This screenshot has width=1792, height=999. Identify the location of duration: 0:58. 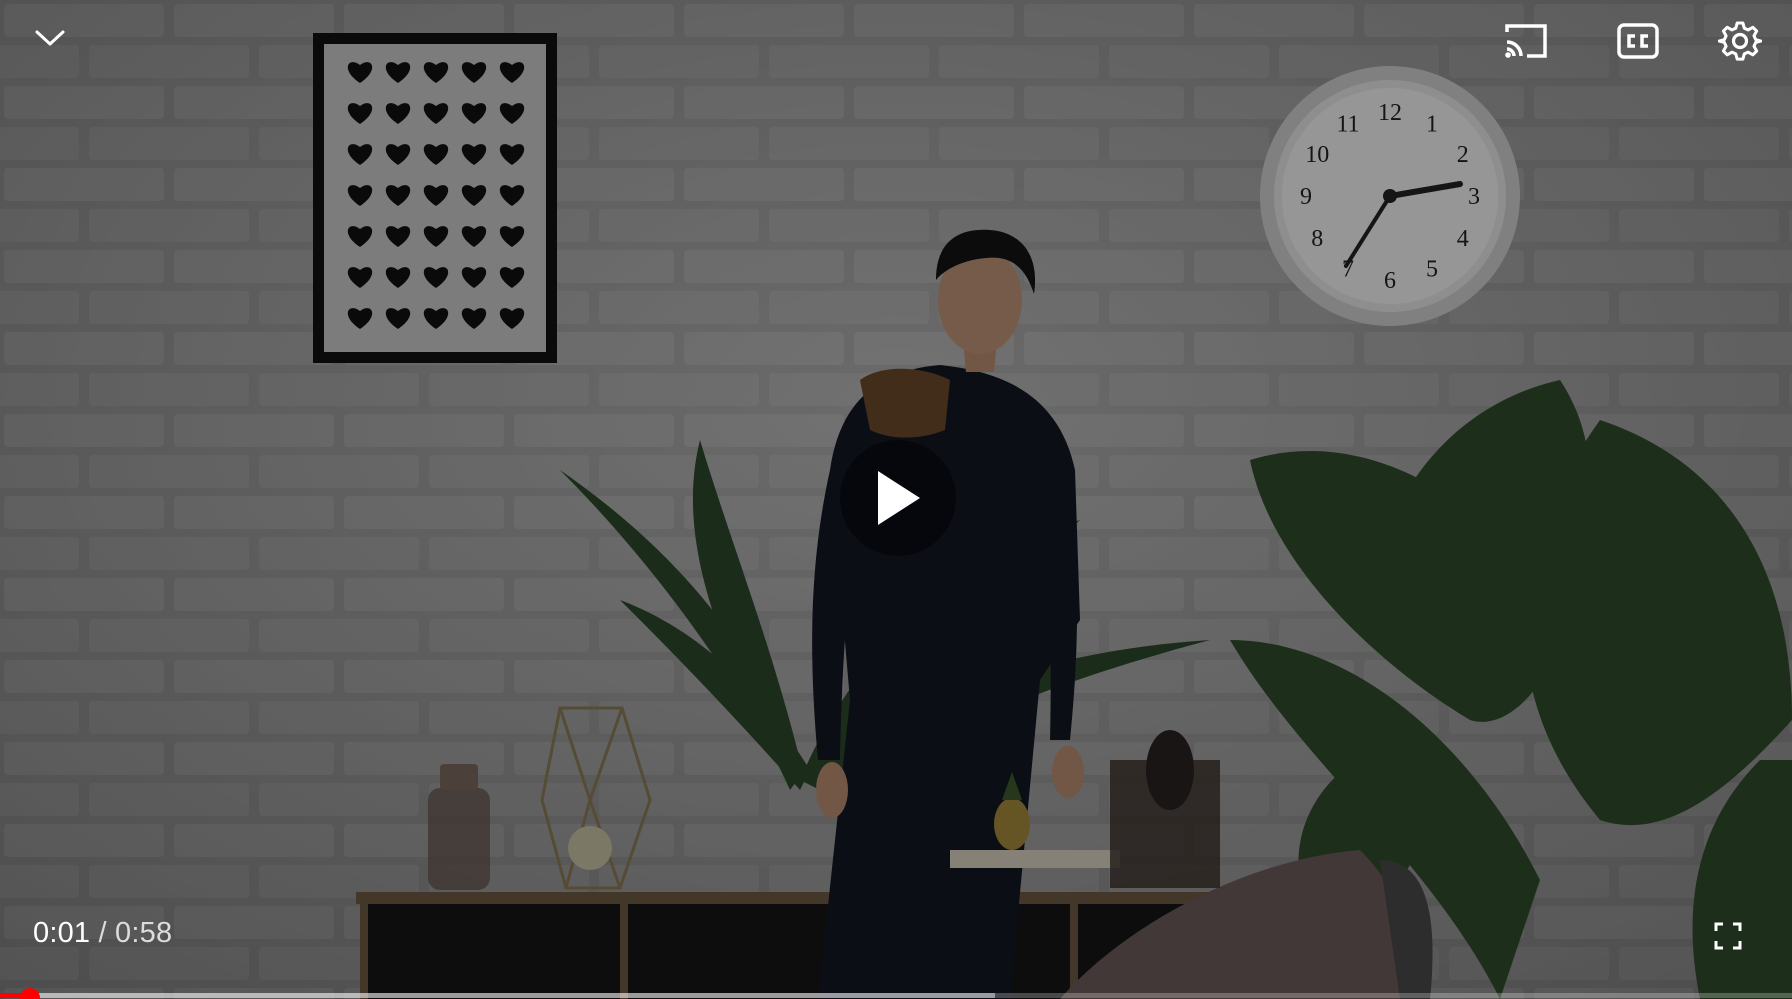
(144, 933).